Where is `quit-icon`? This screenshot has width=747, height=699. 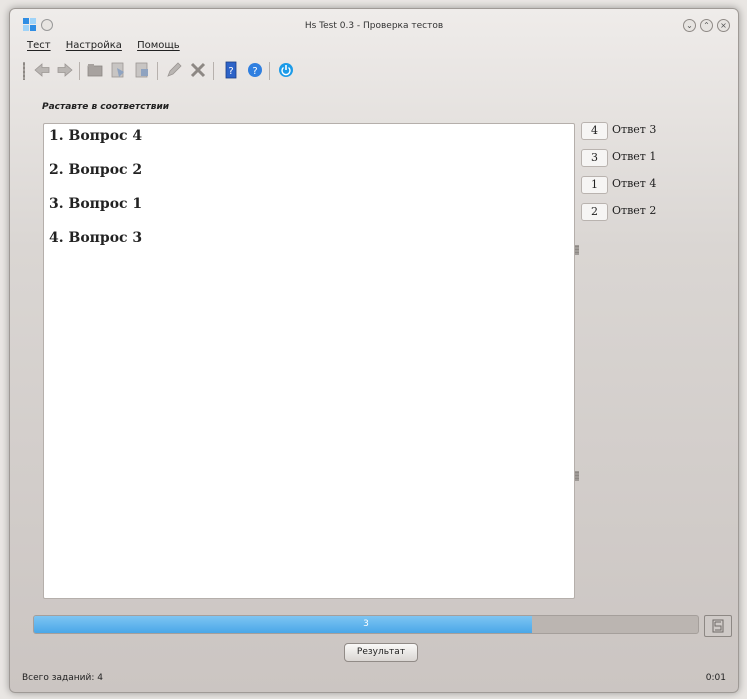 quit-icon is located at coordinates (286, 70).